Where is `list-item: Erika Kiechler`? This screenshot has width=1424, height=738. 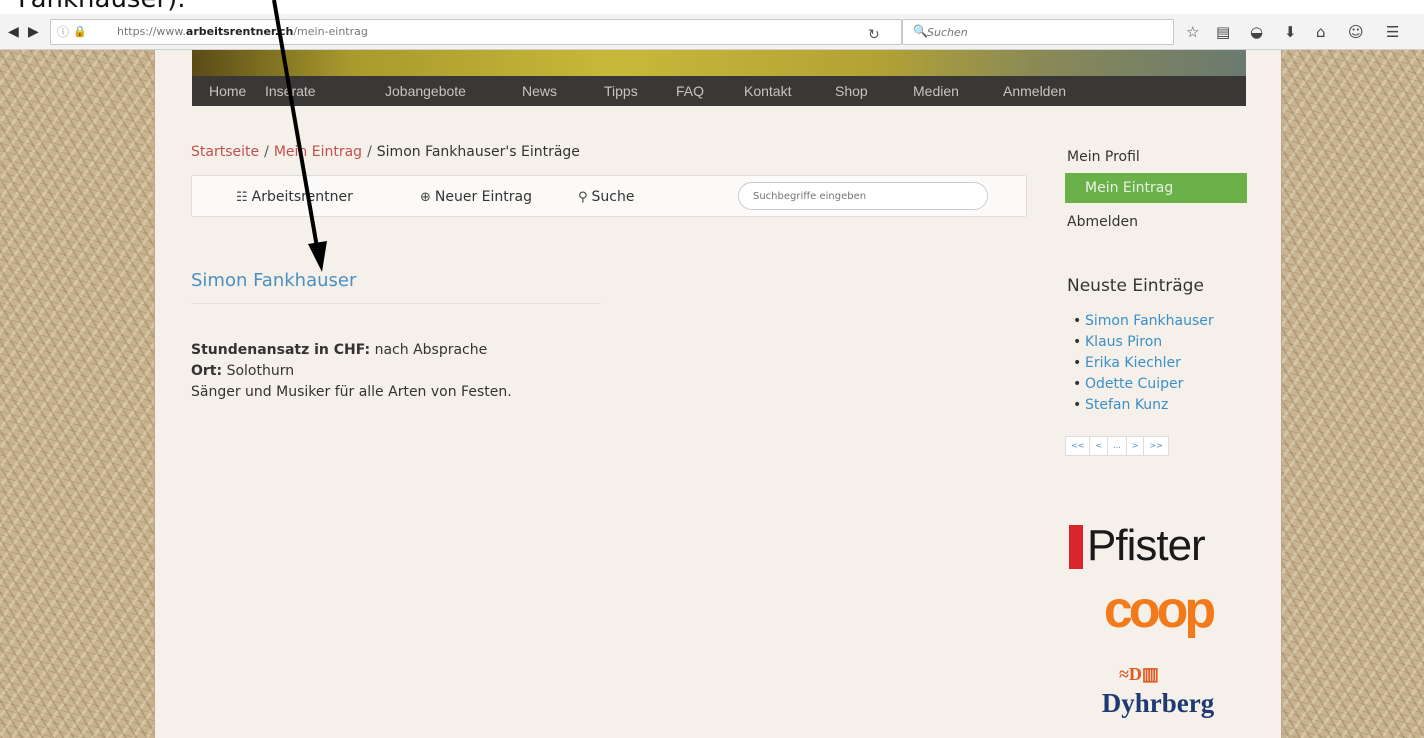 list-item: Erika Kiechler is located at coordinates (1143, 363).